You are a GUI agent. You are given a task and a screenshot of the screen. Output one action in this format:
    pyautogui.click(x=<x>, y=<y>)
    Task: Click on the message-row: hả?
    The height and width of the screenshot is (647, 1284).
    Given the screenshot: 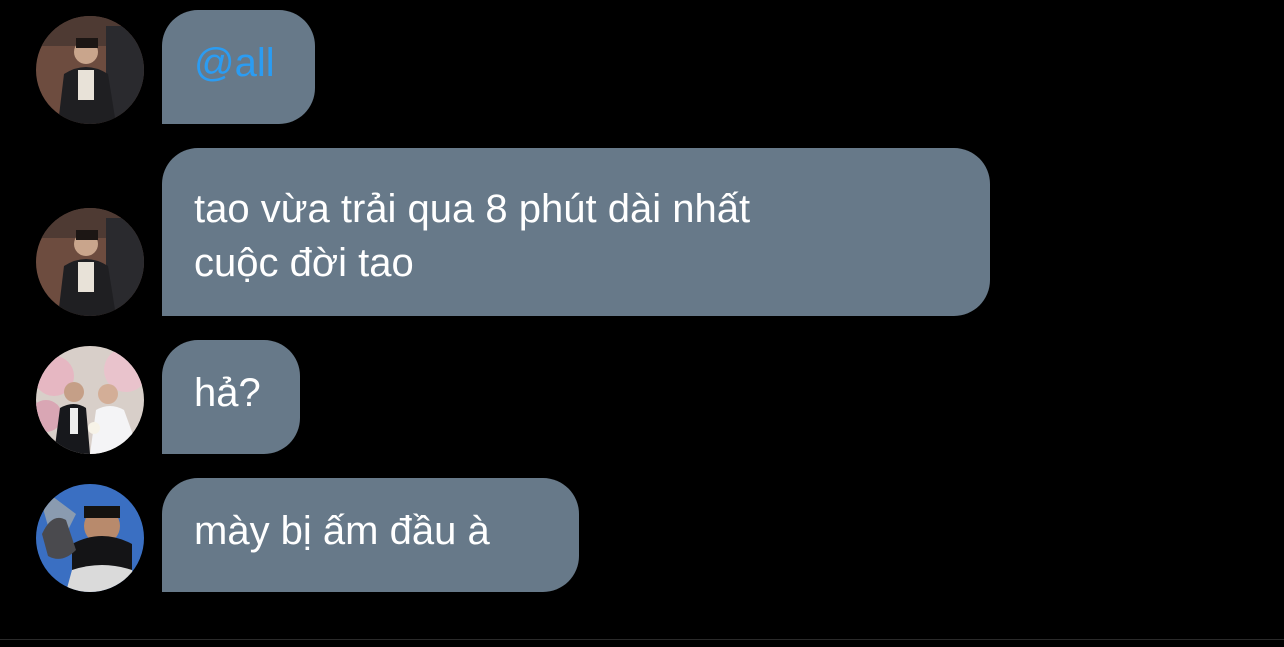 What is the action you would take?
    pyautogui.click(x=186, y=397)
    